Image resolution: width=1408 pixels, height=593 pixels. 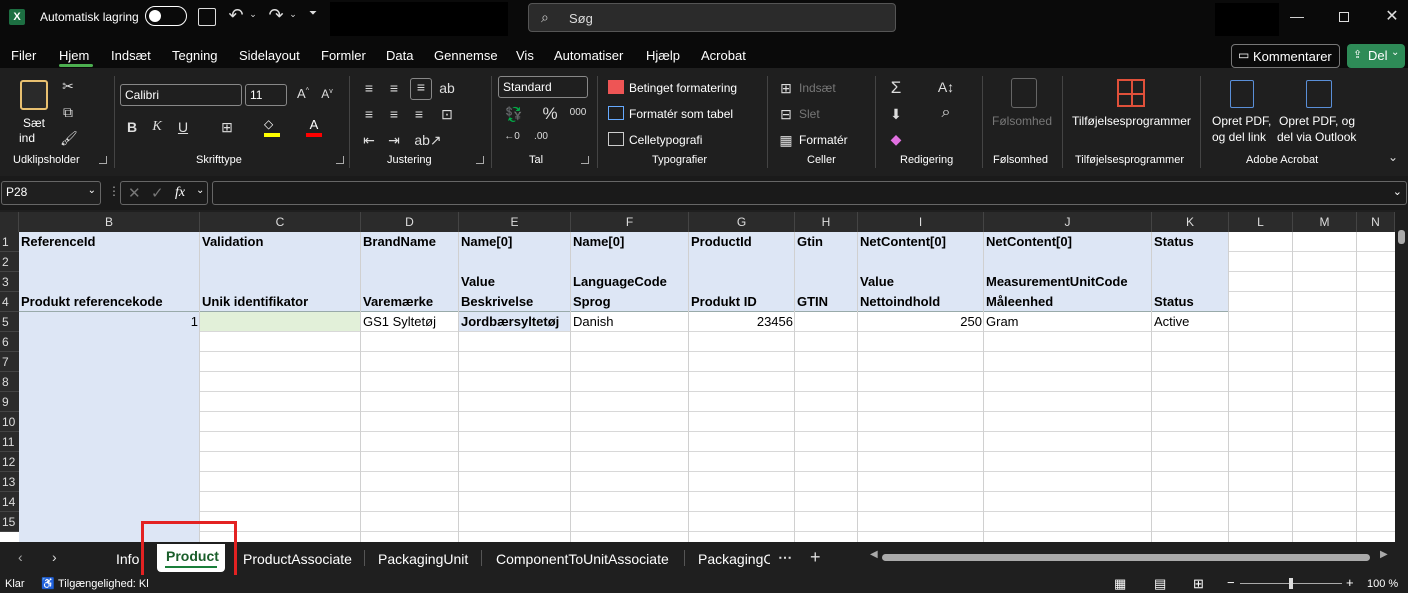 I want to click on column-header-e: E, so click(x=515, y=222).